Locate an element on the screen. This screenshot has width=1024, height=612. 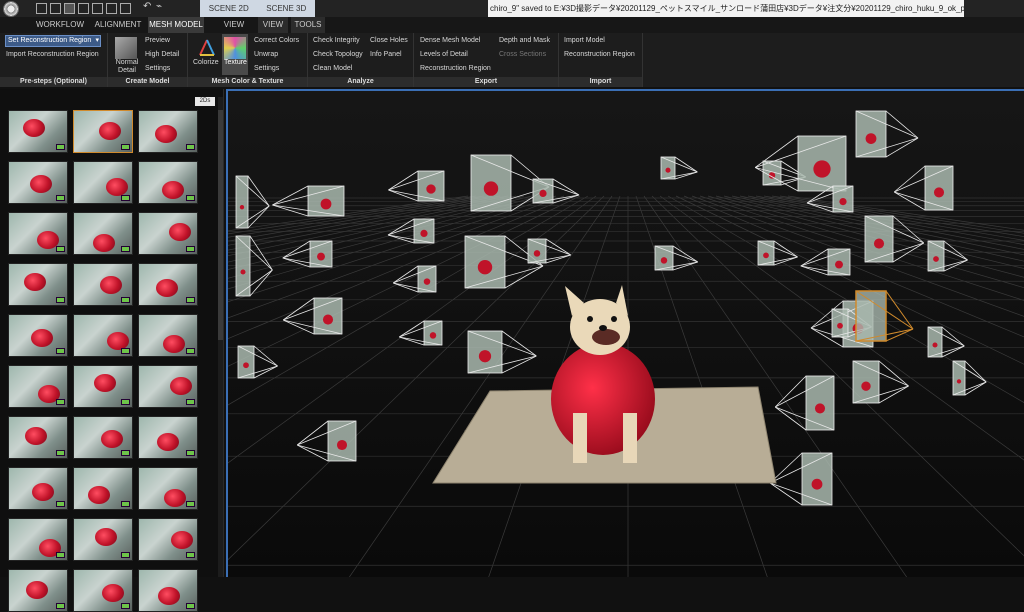
layout-3-icon is located at coordinates (69, 8).